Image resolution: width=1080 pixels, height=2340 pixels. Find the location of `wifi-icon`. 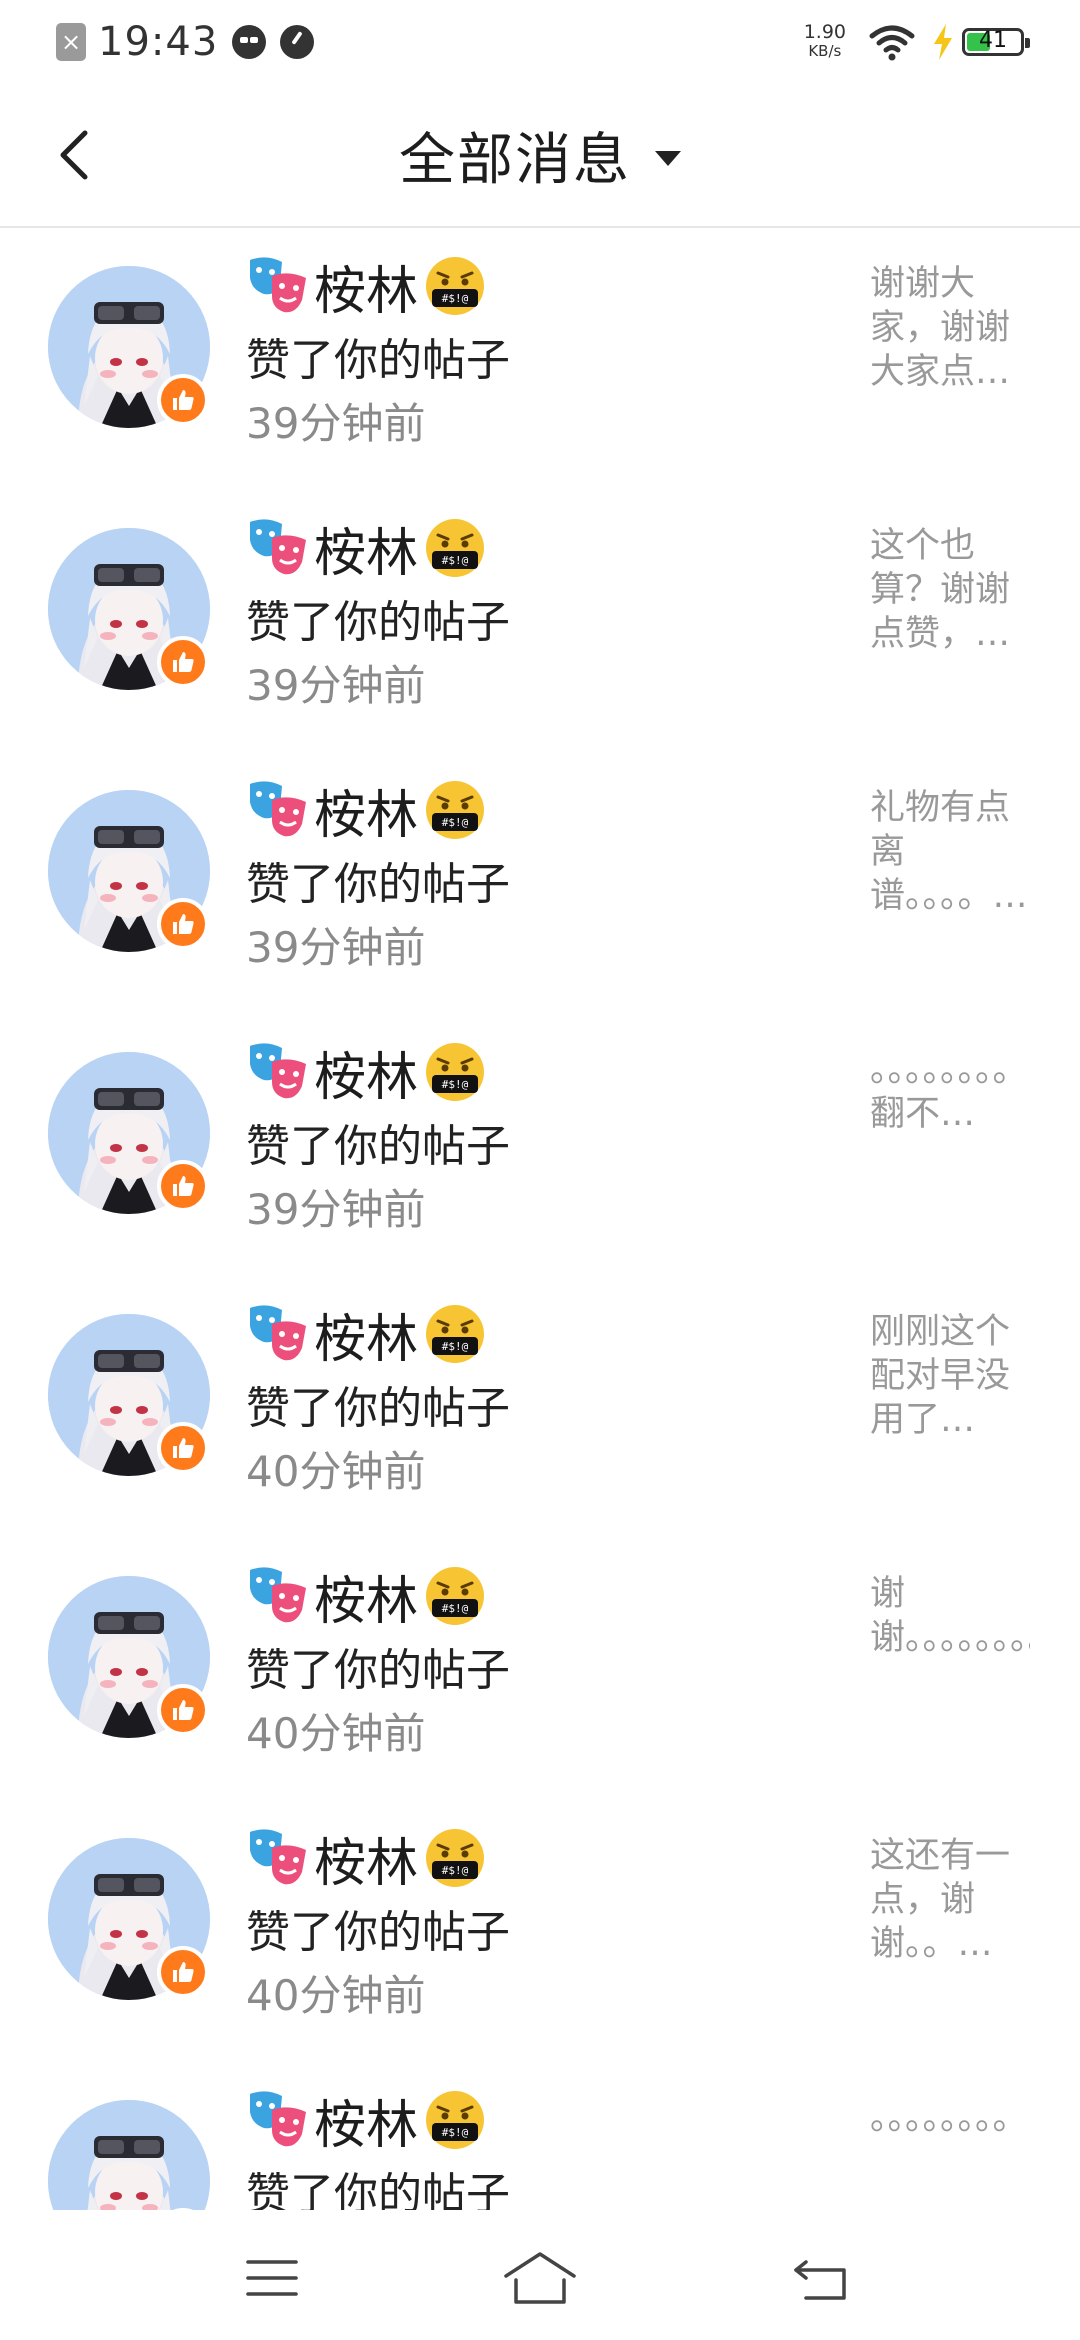

wifi-icon is located at coordinates (892, 43).